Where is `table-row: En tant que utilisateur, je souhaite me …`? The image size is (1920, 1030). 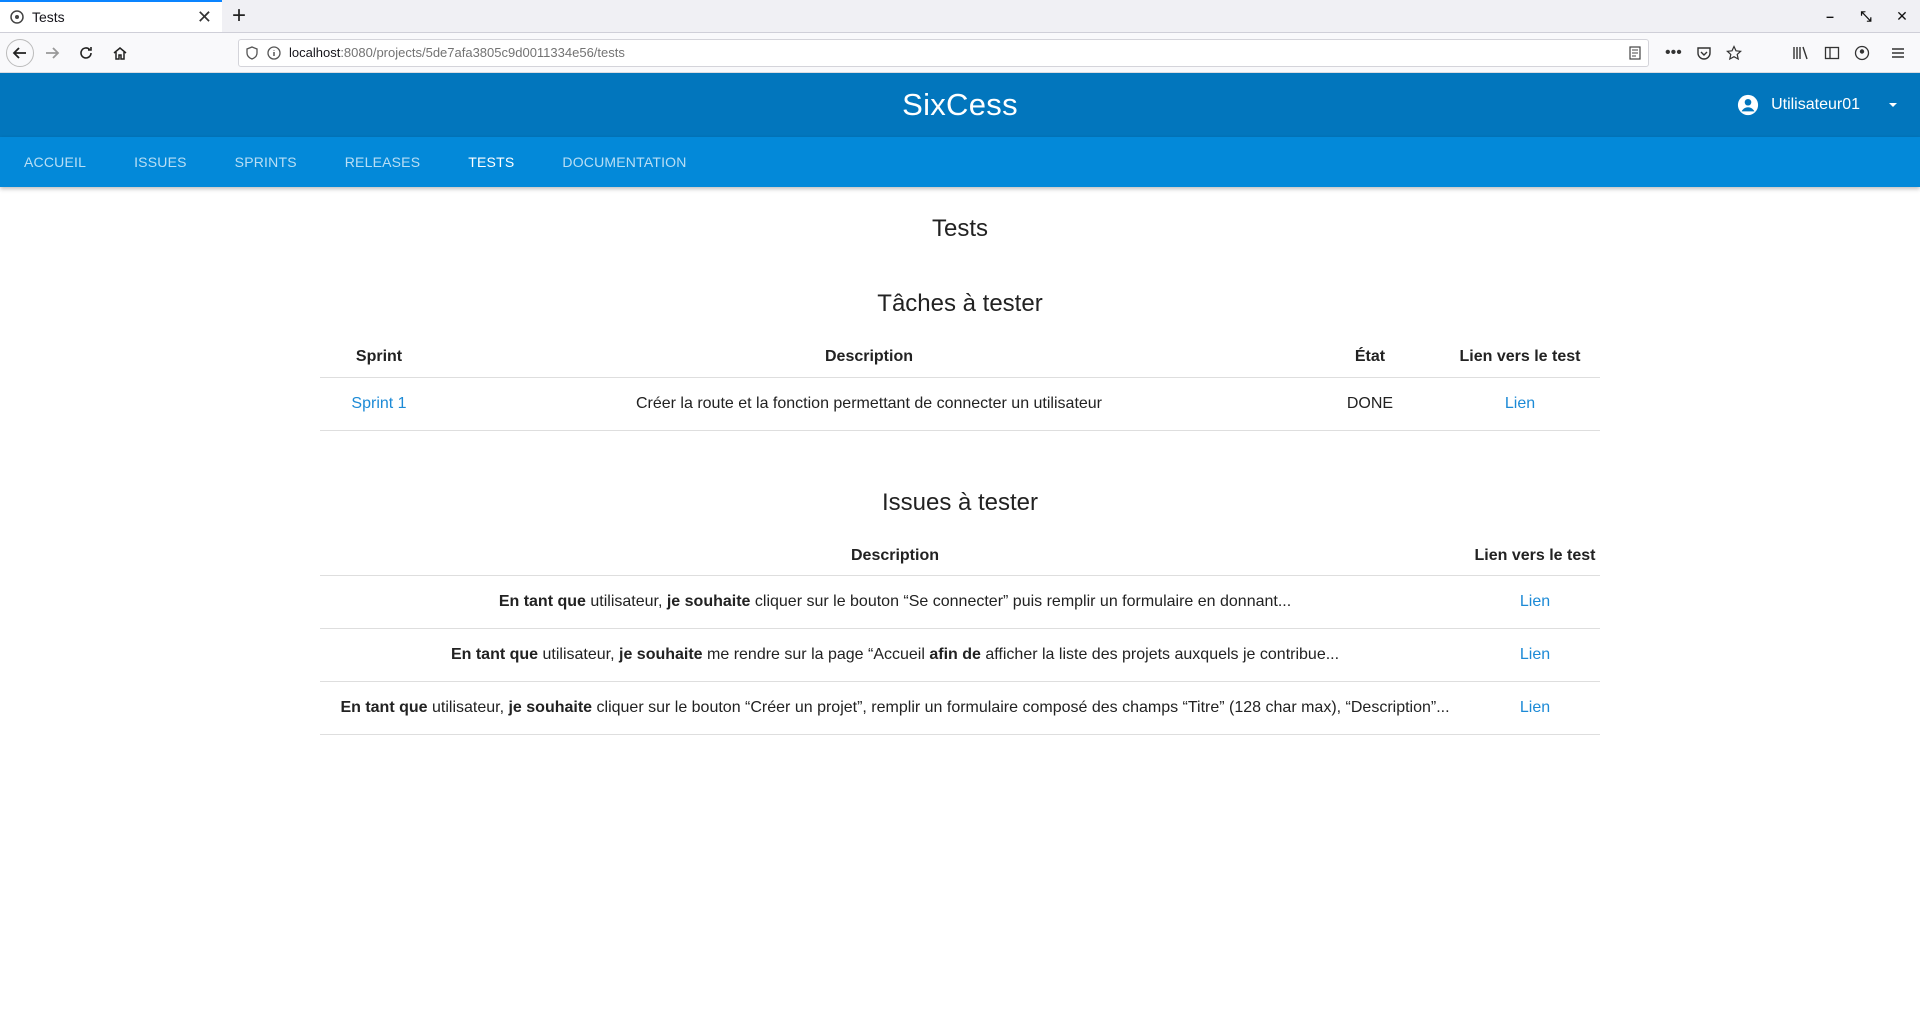 table-row: En tant que utilisateur, je souhaite me … is located at coordinates (960, 655).